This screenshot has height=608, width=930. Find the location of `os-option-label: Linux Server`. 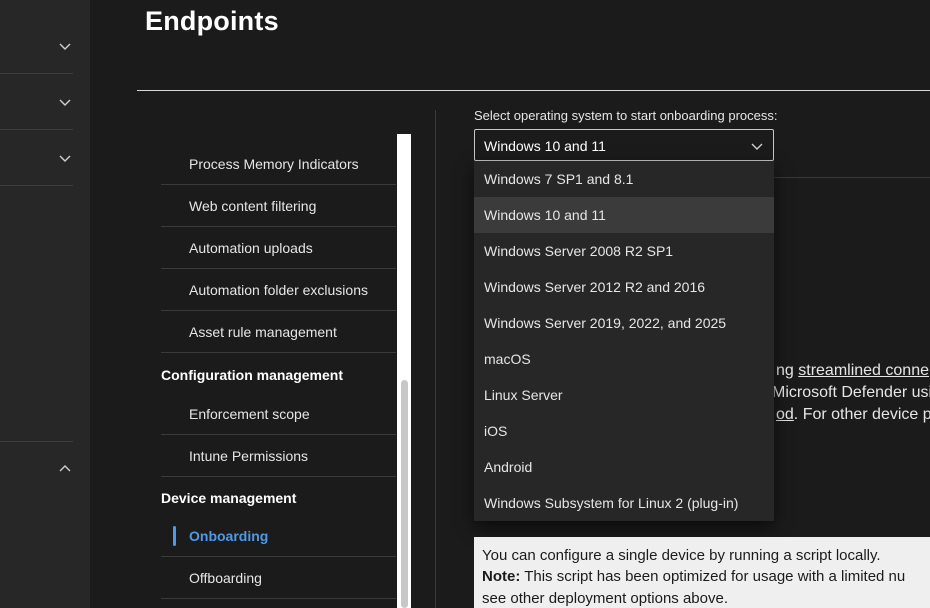

os-option-label: Linux Server is located at coordinates (523, 395).